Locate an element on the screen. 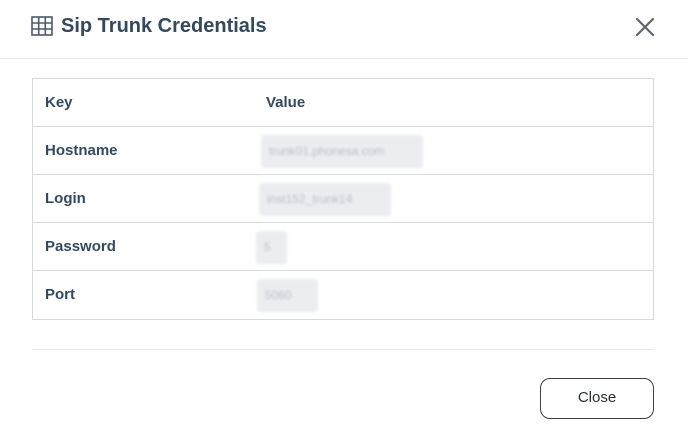 Image resolution: width=688 pixels, height=442 pixels. close-button: Close is located at coordinates (597, 398).